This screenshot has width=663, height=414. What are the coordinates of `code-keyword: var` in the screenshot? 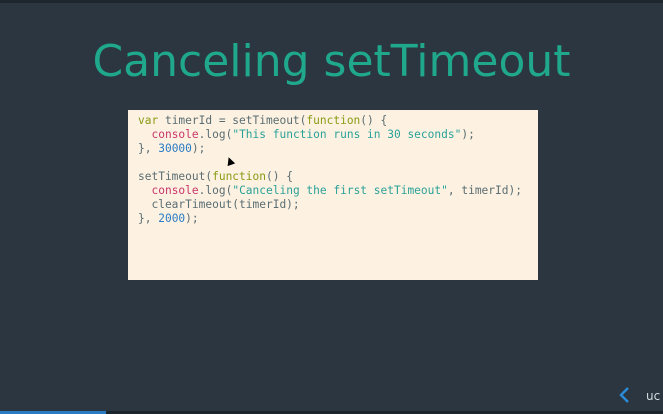 It's located at (148, 120).